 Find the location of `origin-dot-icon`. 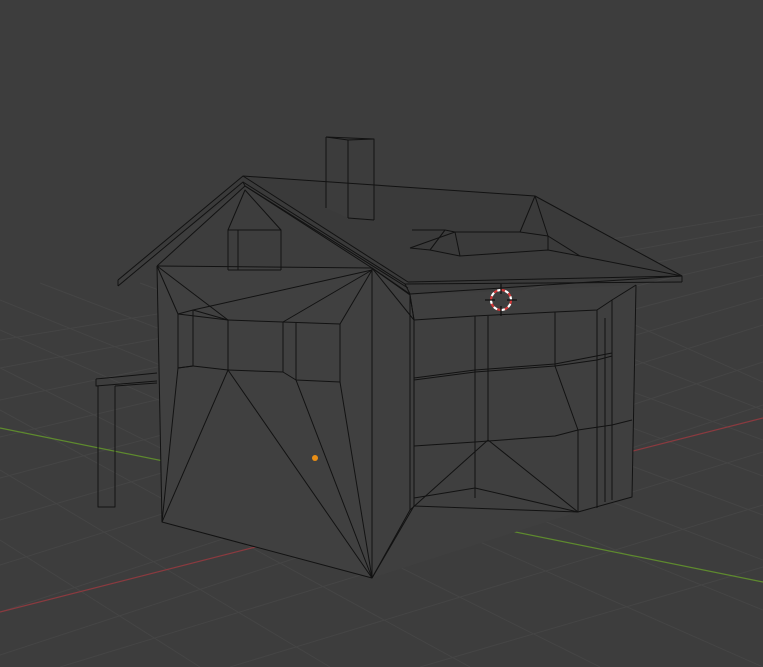

origin-dot-icon is located at coordinates (315, 458).